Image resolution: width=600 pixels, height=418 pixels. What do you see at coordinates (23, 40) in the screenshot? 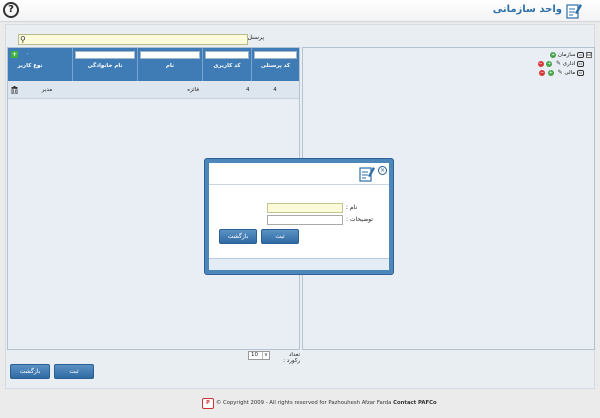
I see `search-icon: ⚲` at bounding box center [23, 40].